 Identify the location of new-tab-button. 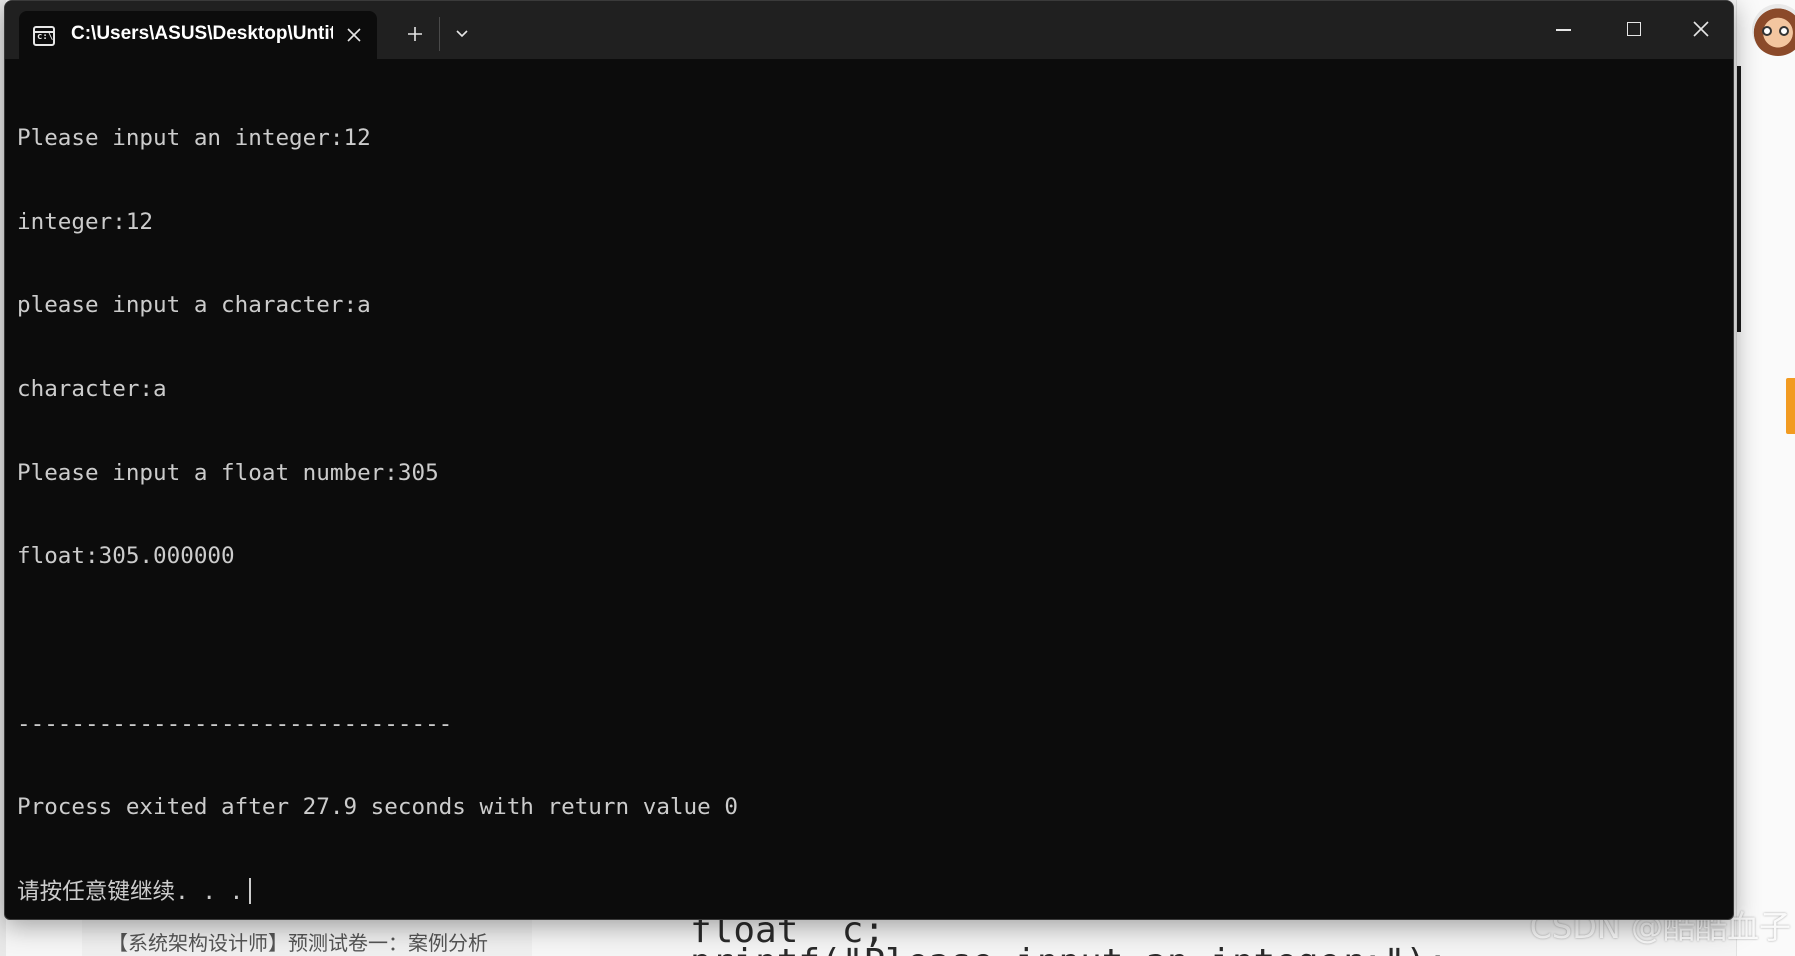
(415, 34).